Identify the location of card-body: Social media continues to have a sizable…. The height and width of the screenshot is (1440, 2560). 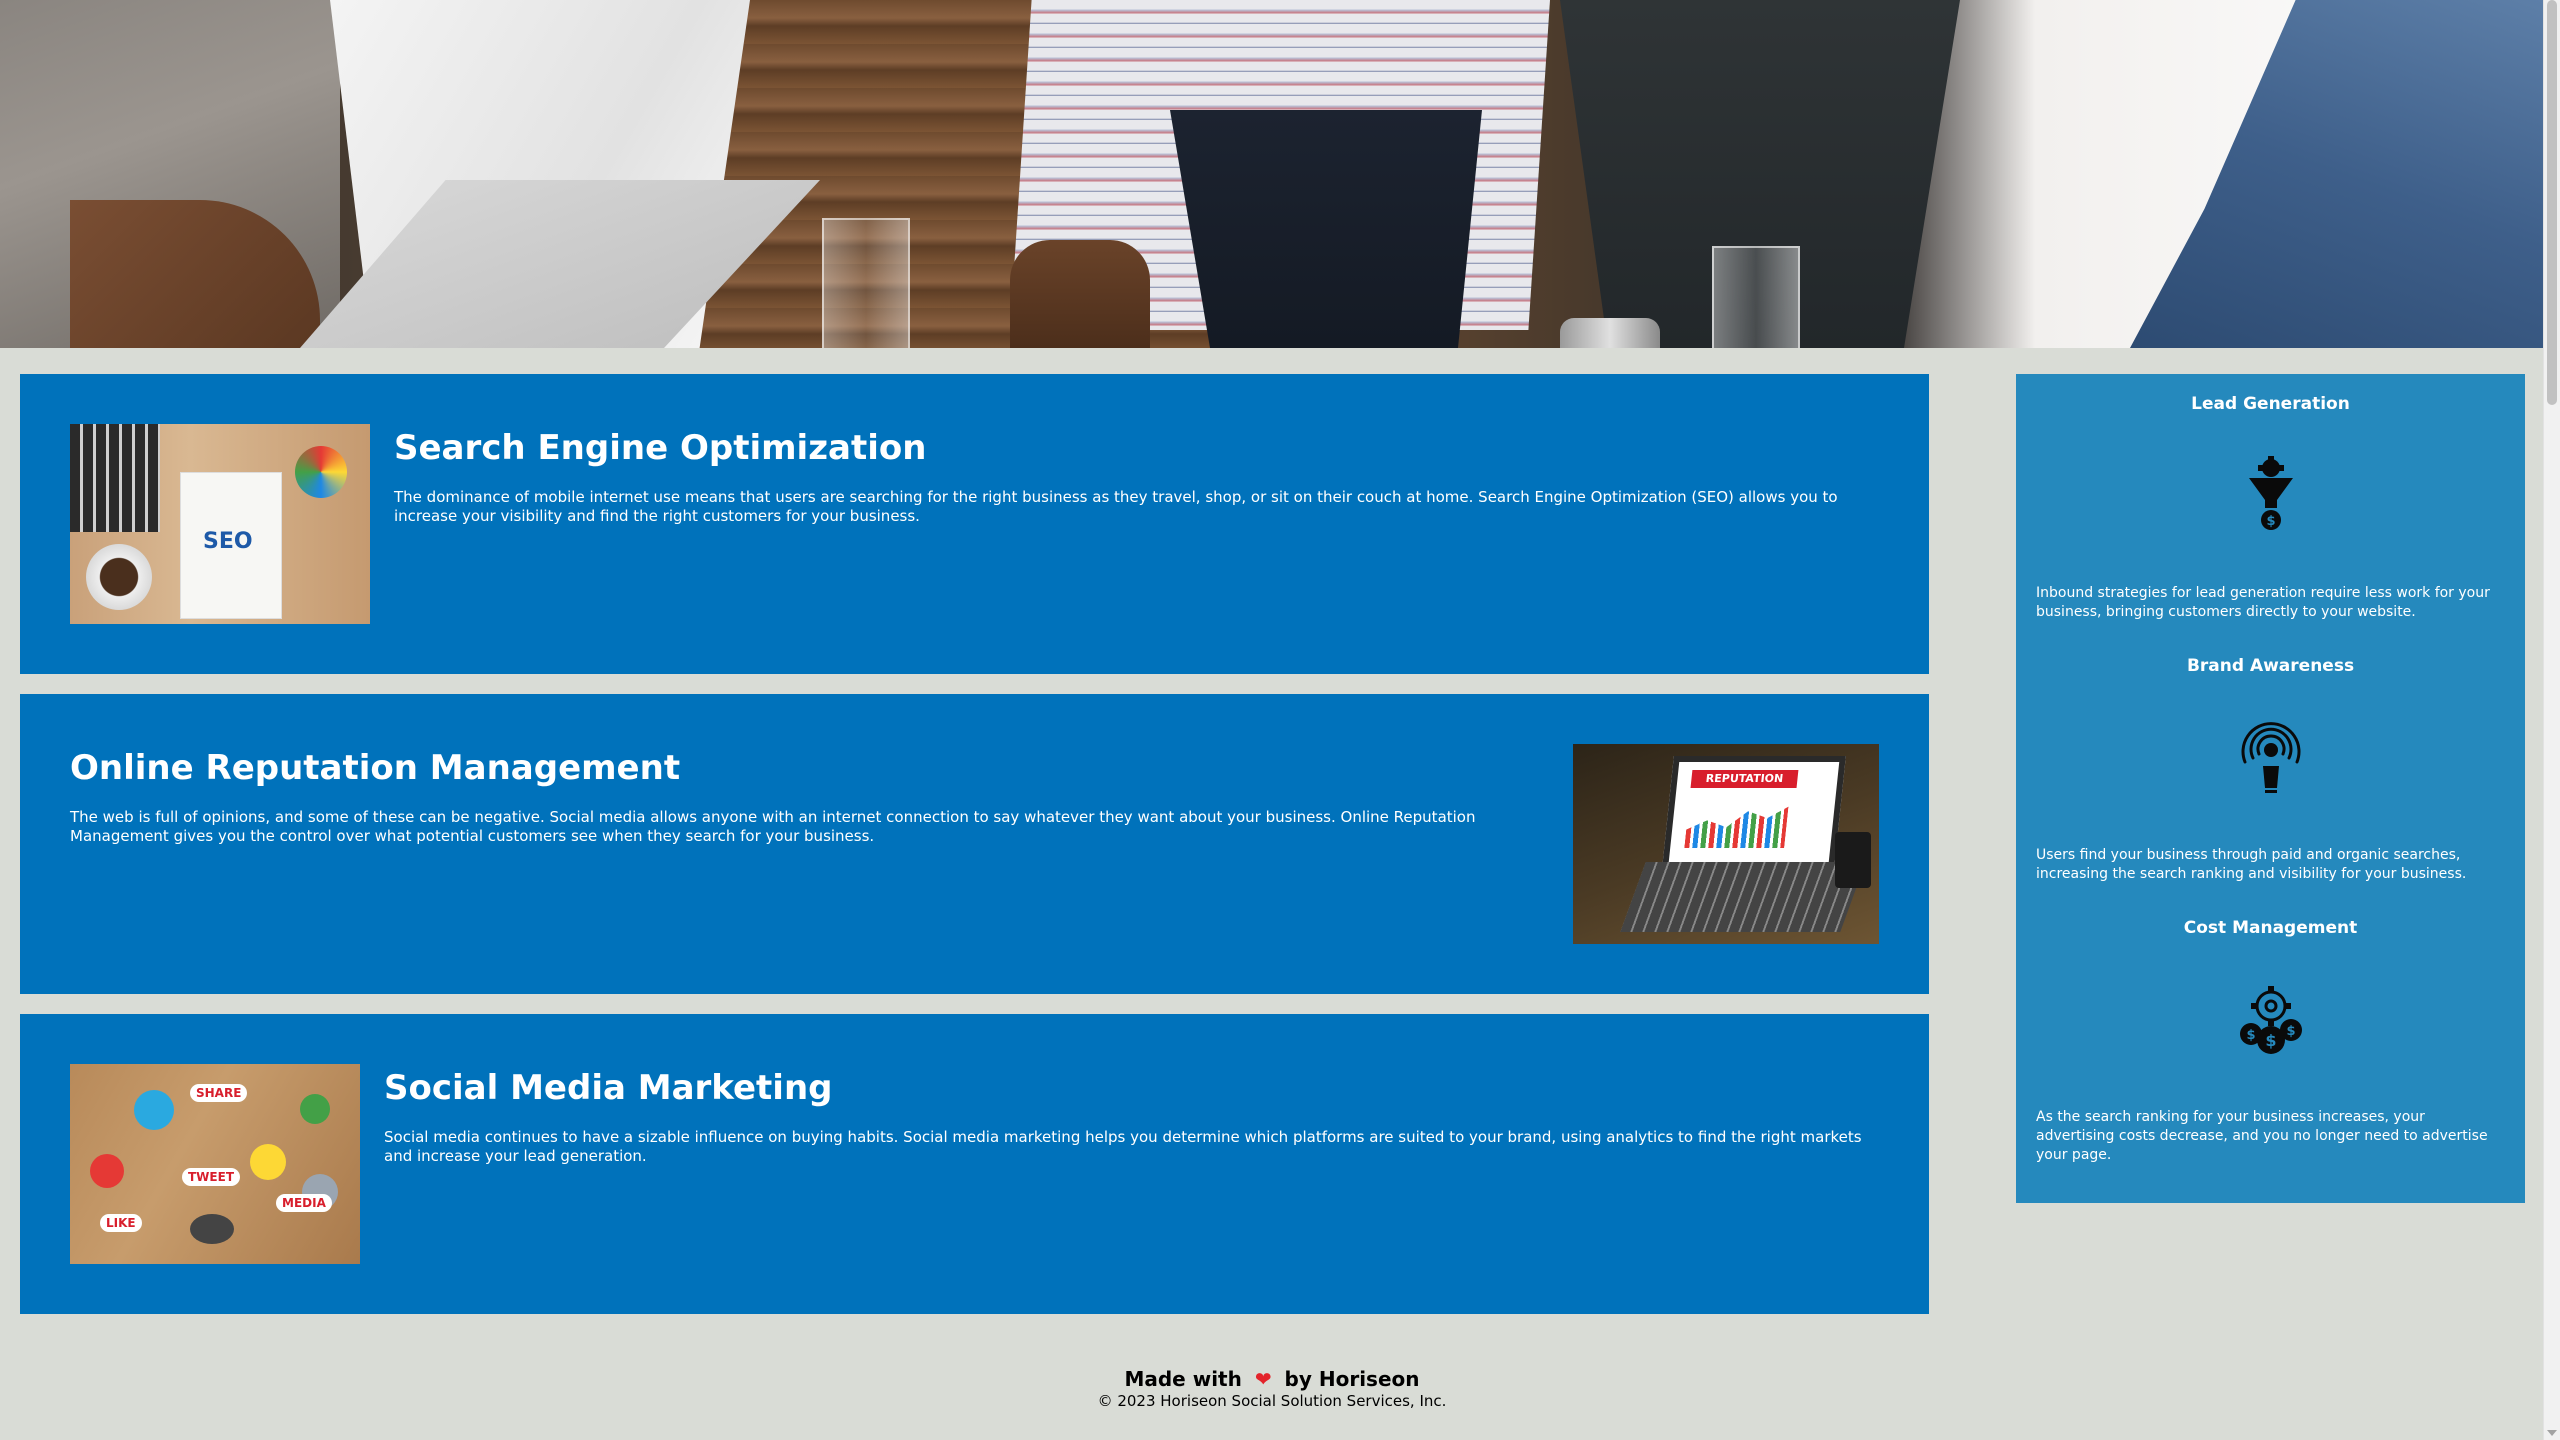
(1123, 1146).